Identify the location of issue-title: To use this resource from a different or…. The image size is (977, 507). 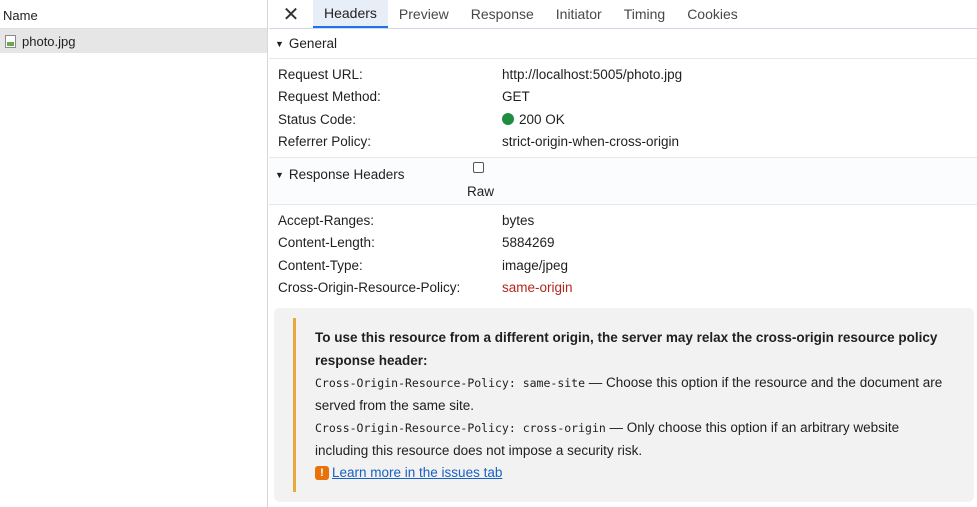
(626, 349).